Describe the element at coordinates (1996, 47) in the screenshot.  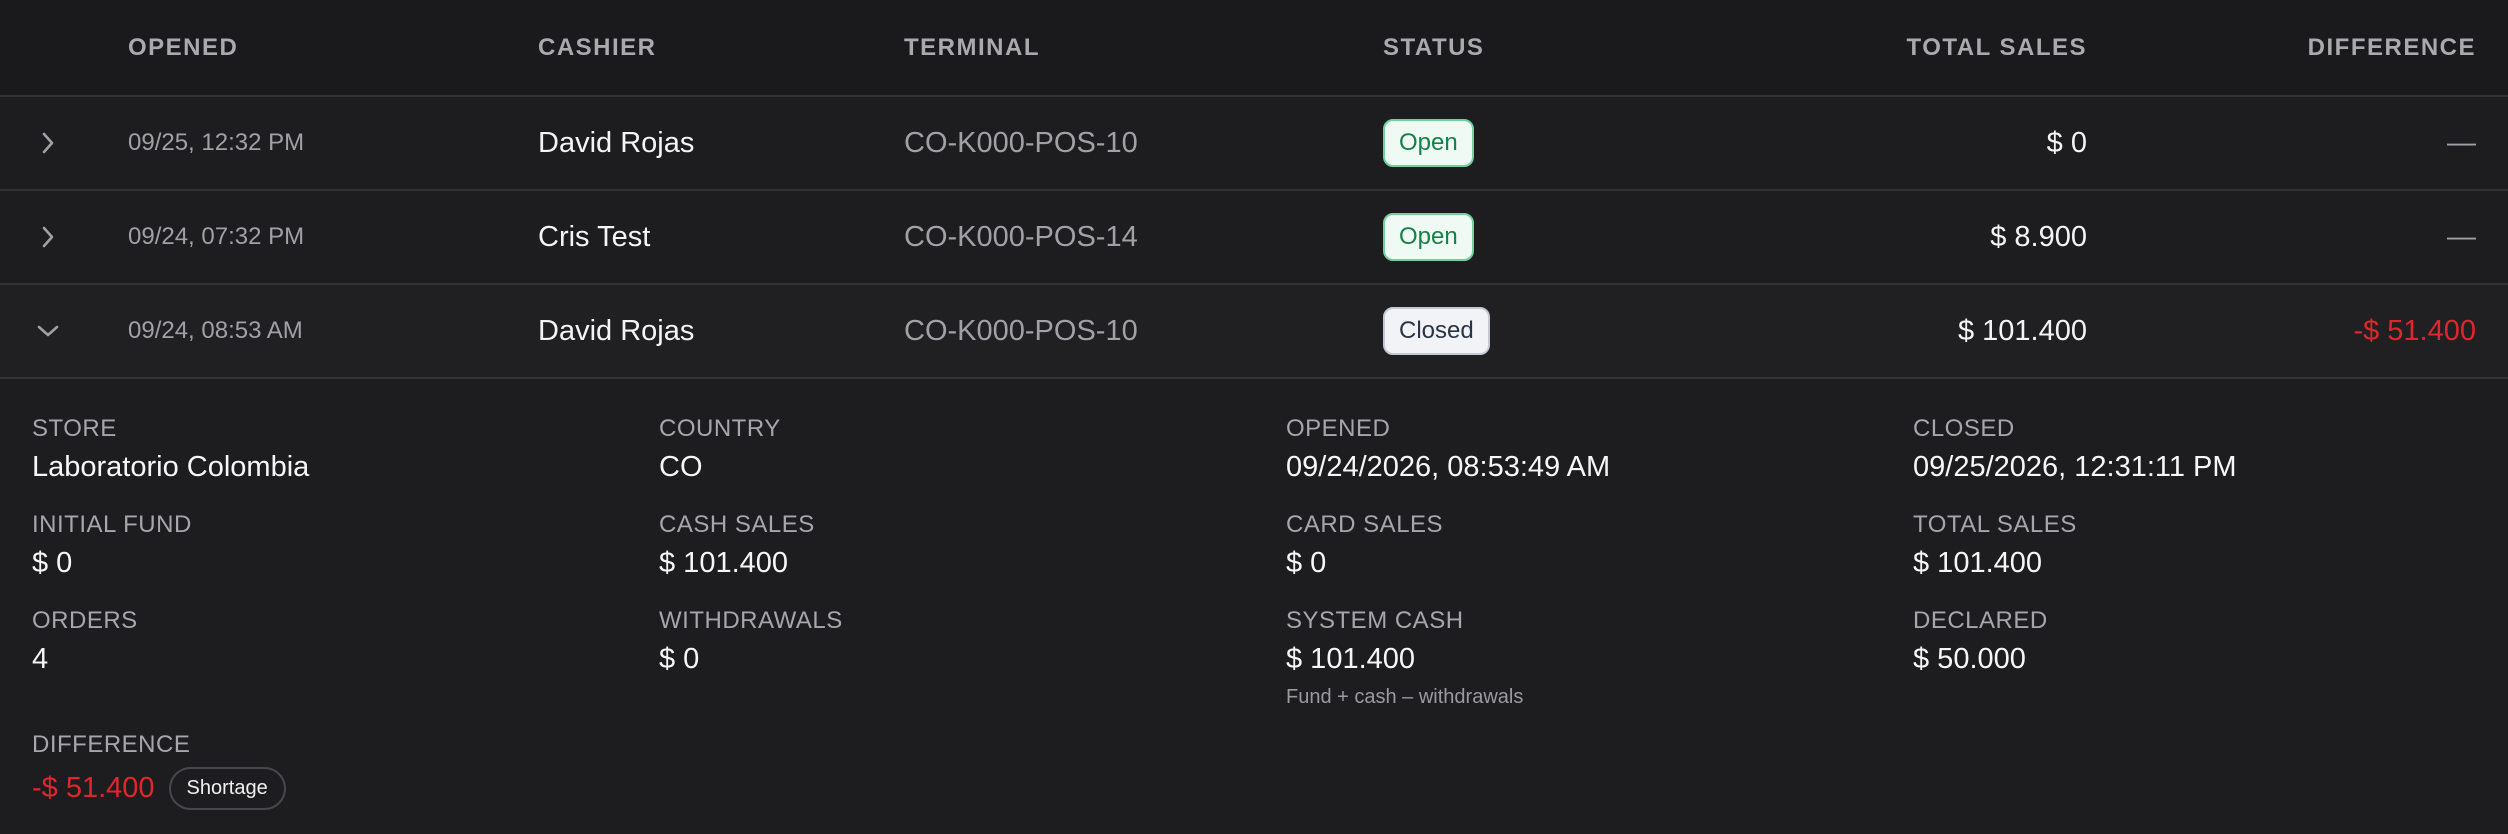
I see `column-header-total-sales: TOTAL SALES` at that location.